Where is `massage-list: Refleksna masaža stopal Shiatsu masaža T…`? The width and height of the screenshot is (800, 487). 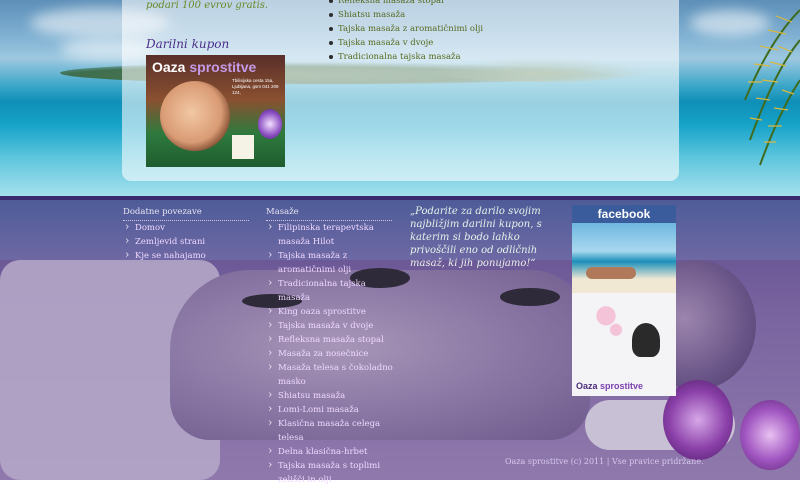
massage-list: Refleksna masaža stopal Shiatsu masaža T… is located at coordinates (405, 32).